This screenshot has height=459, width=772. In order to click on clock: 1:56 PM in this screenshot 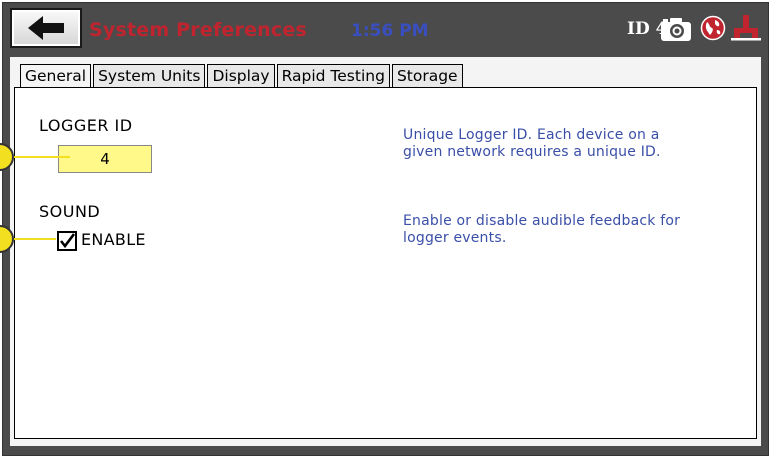, I will do `click(390, 31)`.